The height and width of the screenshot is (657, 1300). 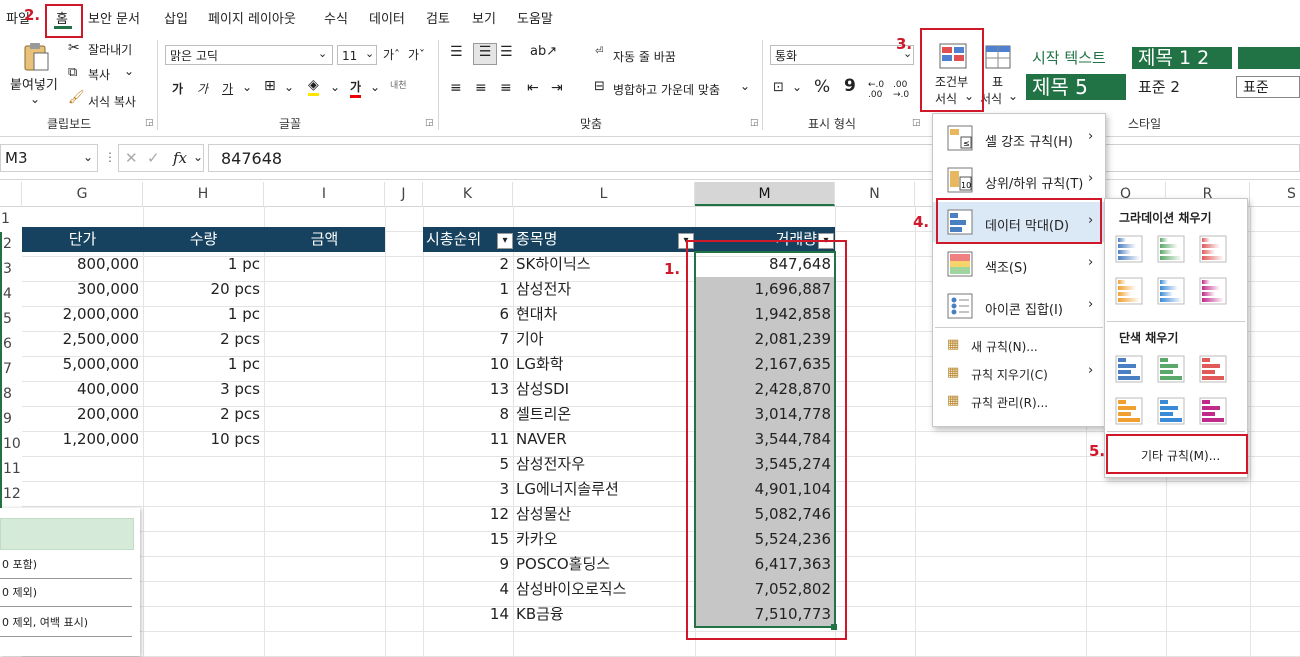 I want to click on row-header: 11, so click(x=11, y=469).